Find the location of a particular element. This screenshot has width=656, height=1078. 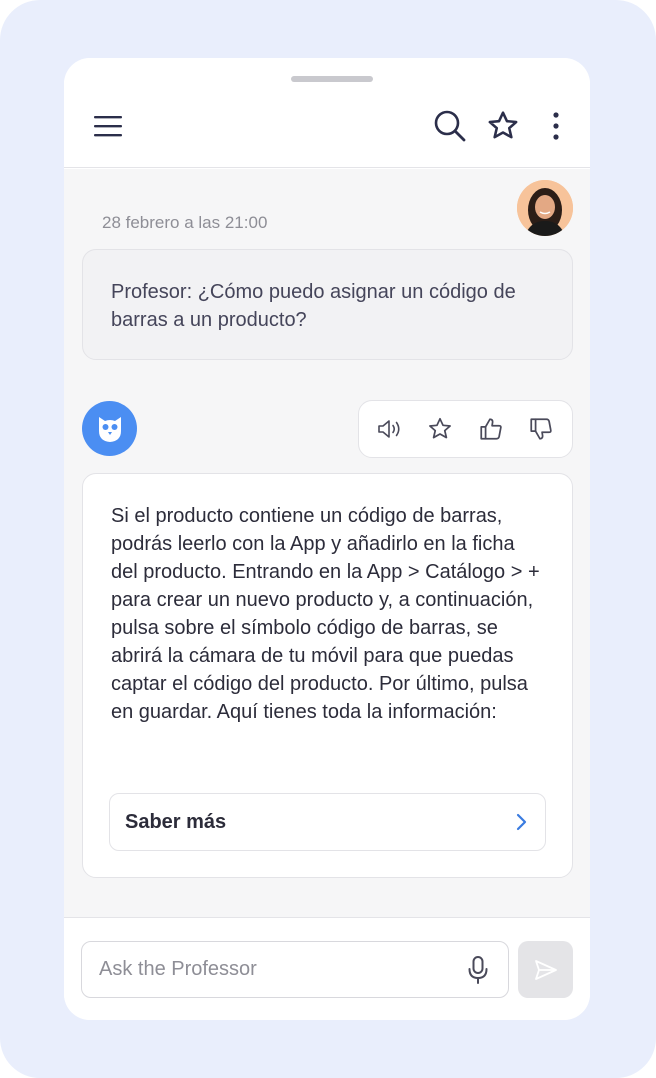

question-input is located at coordinates (267, 969).